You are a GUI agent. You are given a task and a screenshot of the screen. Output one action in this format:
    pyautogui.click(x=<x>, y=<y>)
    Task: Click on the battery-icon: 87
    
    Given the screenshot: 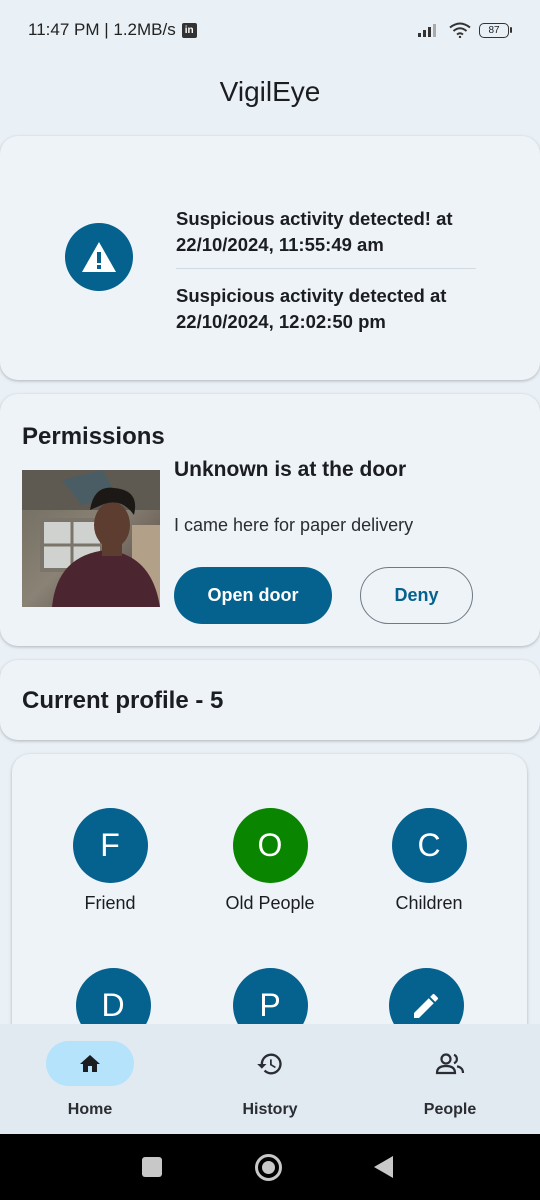 What is the action you would take?
    pyautogui.click(x=495, y=30)
    